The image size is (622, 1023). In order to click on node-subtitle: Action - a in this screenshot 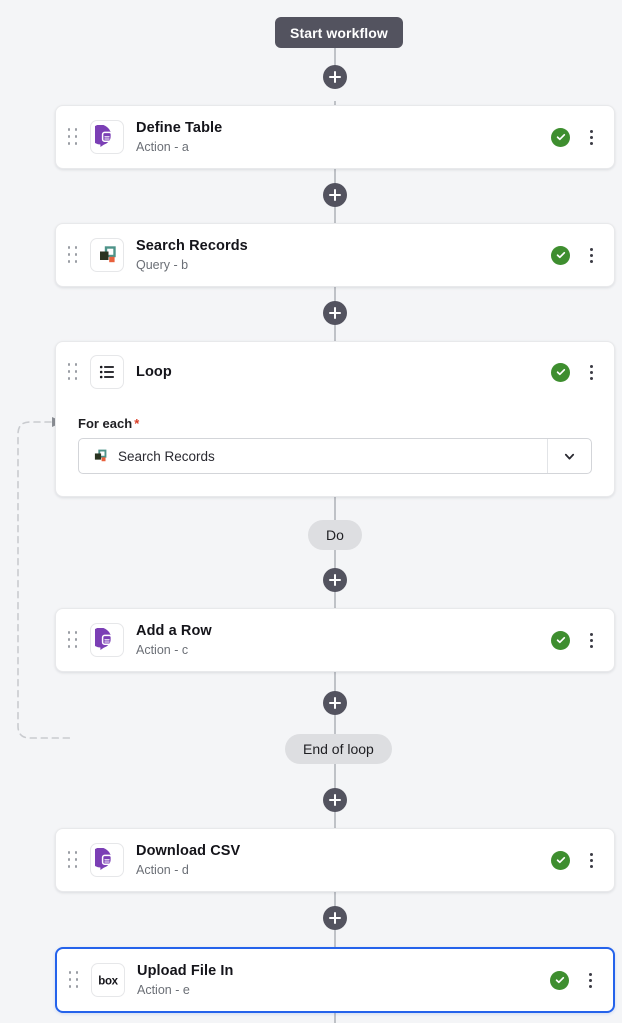, I will do `click(162, 146)`.